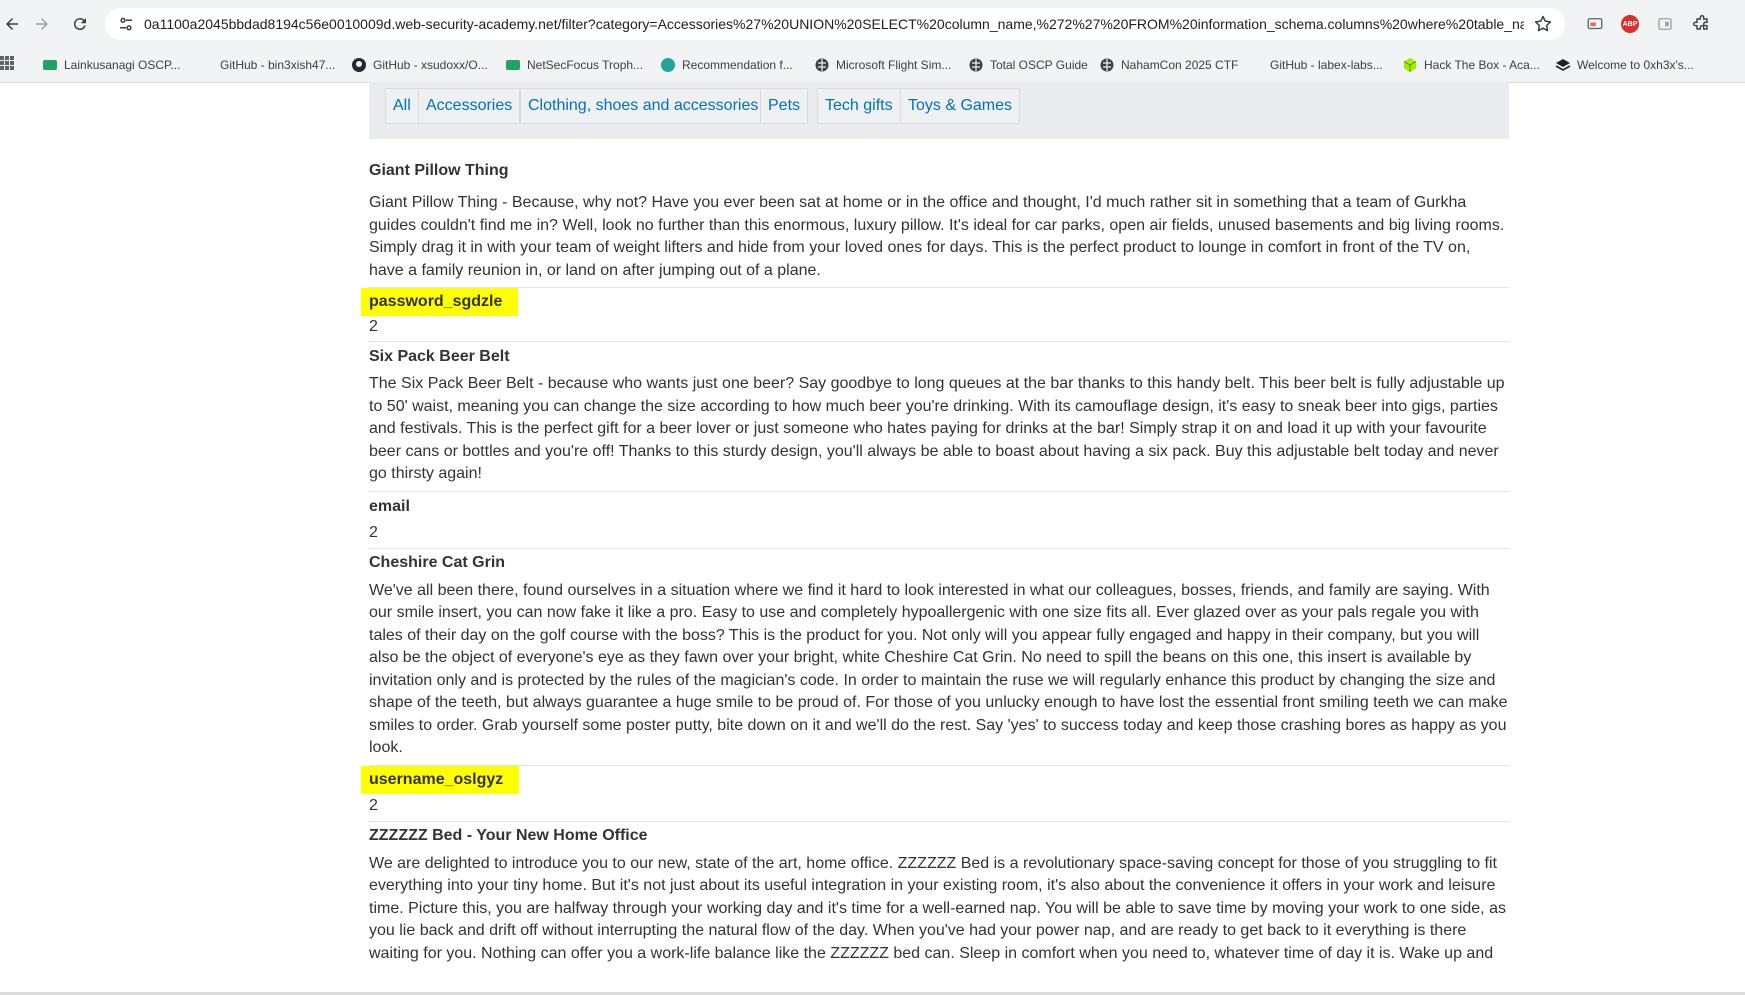 This screenshot has height=995, width=1745. Describe the element at coordinates (439, 356) in the screenshot. I see `row-title: Six Pack Beer Belt` at that location.